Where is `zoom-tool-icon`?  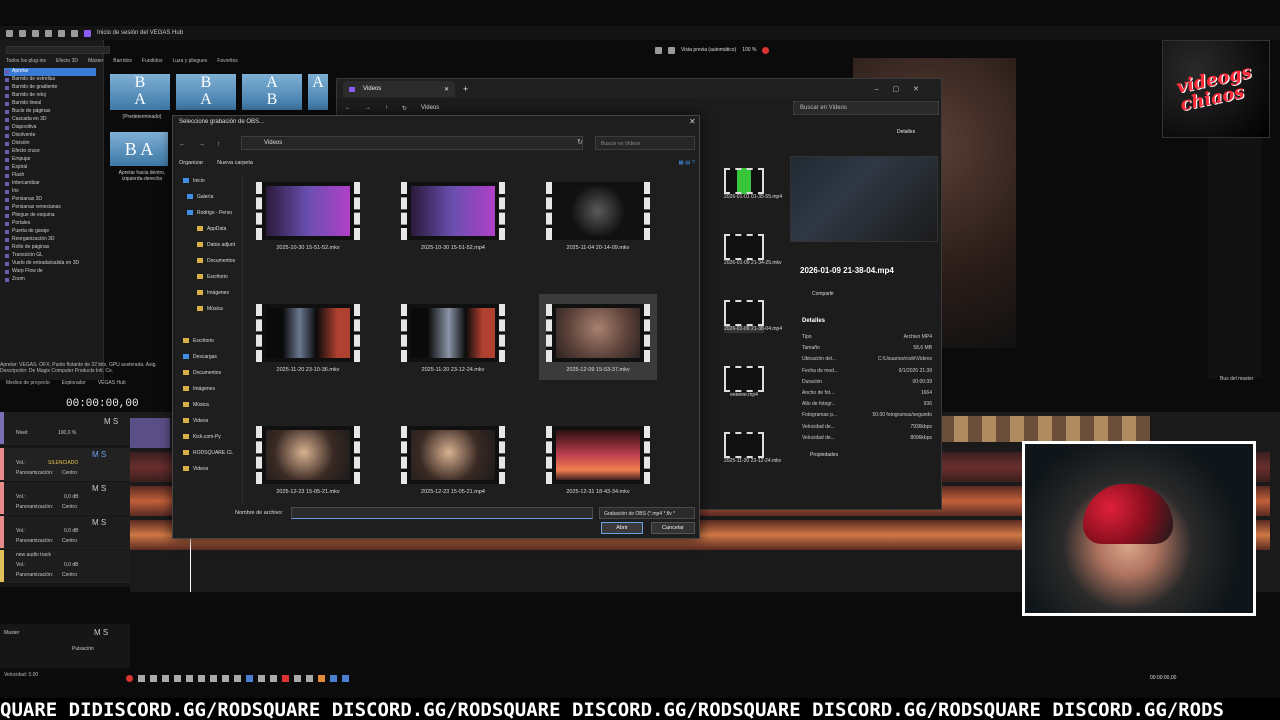 zoom-tool-icon is located at coordinates (273, 678).